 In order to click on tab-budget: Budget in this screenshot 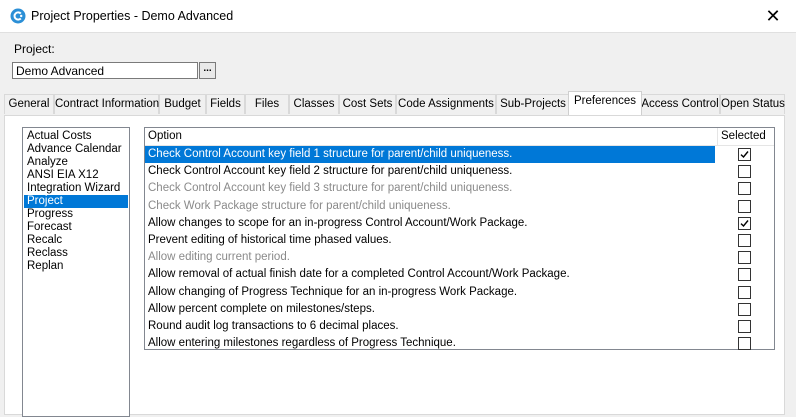, I will do `click(182, 104)`.